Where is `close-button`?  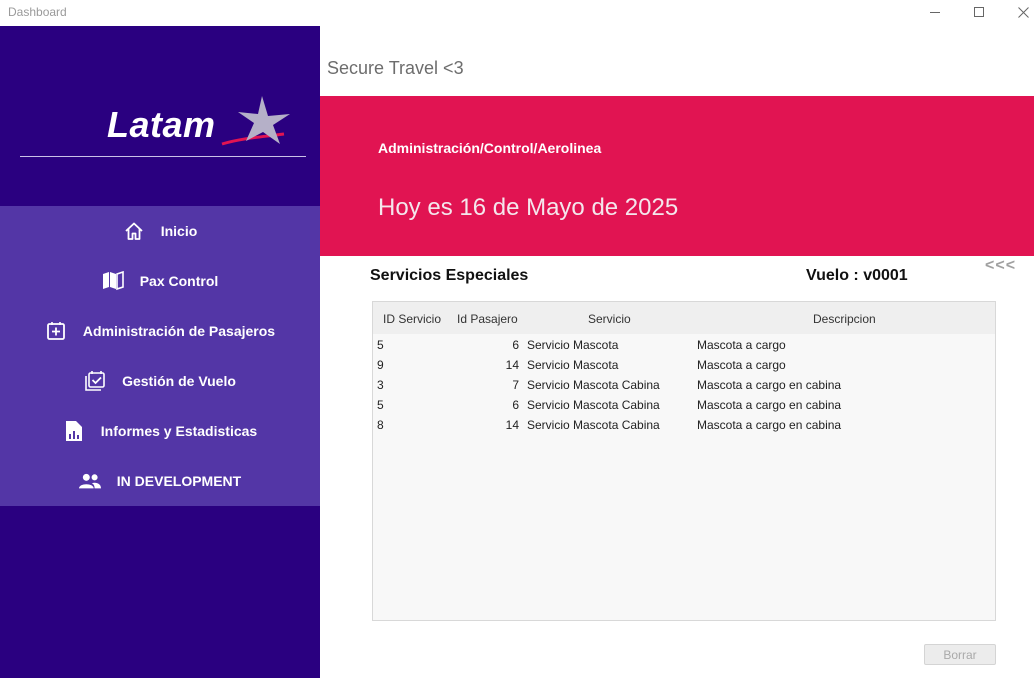 close-button is located at coordinates (1017, 12).